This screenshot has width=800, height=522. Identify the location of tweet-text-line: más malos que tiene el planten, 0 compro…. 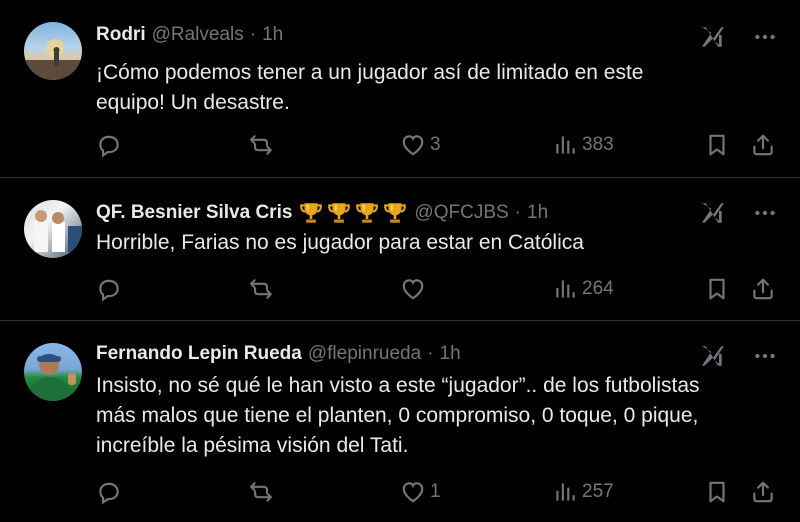
(397, 415).